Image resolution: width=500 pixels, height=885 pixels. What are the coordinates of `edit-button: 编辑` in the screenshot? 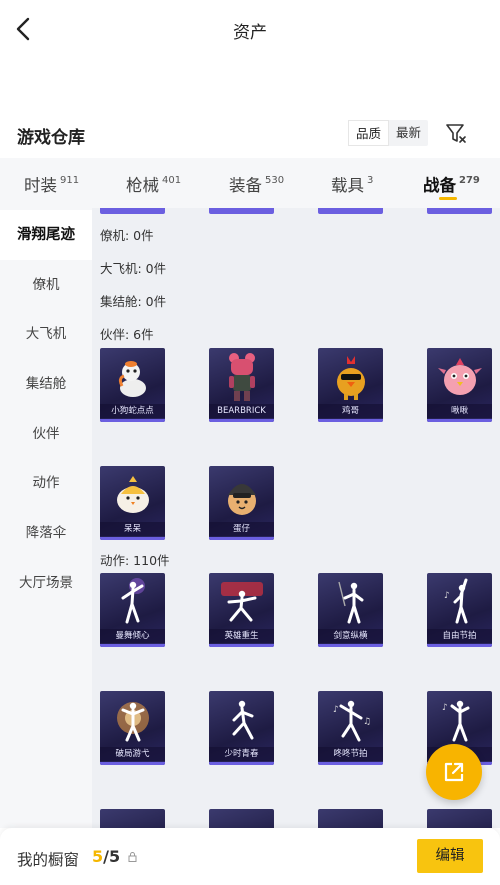 It's located at (450, 856).